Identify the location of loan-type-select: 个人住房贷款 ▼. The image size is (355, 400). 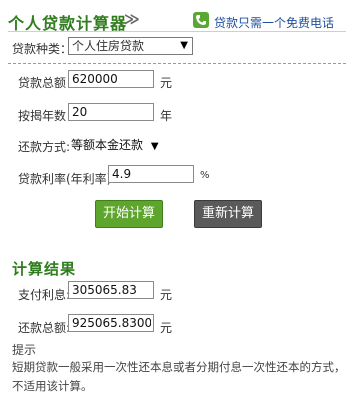
(130, 46).